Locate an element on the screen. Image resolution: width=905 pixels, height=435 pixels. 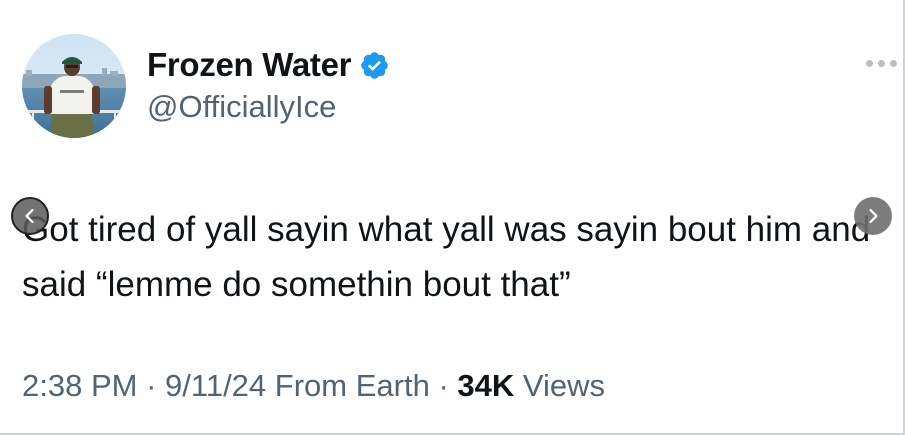
avatar is located at coordinates (74, 86).